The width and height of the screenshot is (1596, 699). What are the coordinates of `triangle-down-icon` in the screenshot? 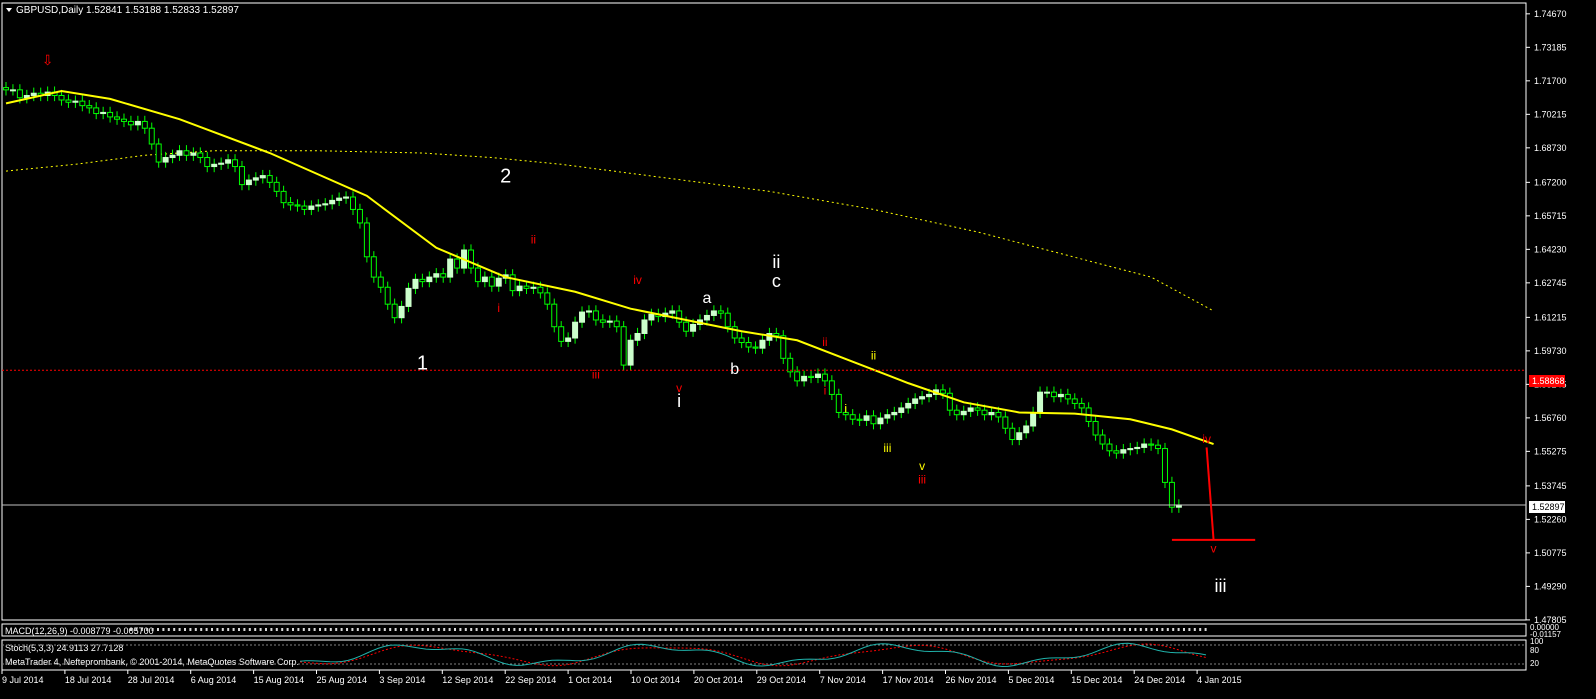 It's located at (9, 10).